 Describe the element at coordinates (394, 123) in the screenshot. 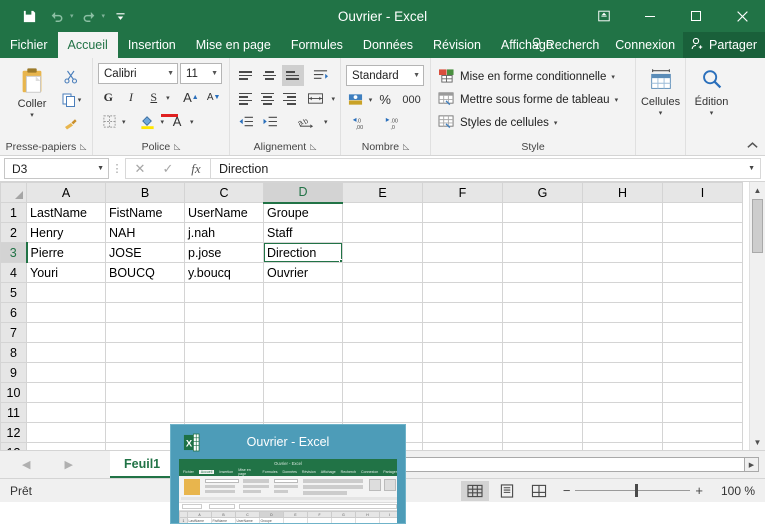

I see `decrease-decimal-icon: .00,0` at that location.